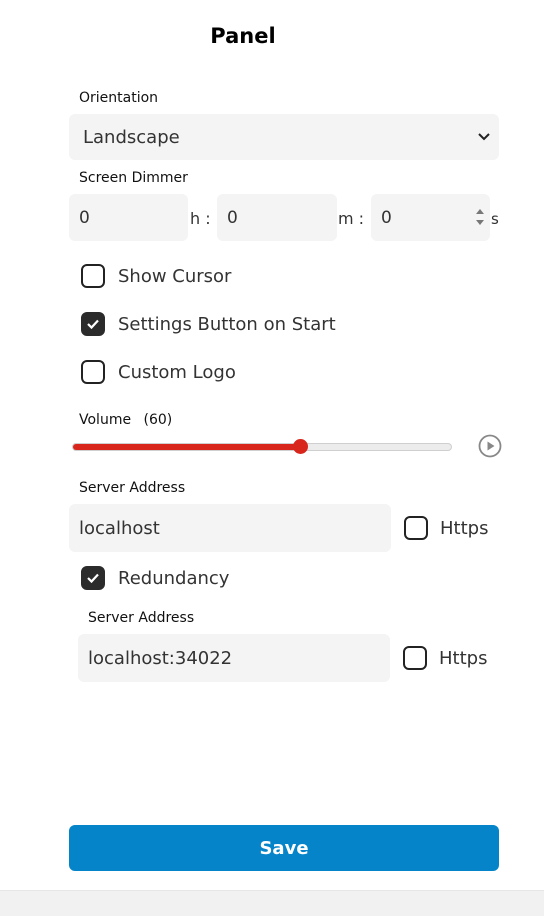 The height and width of the screenshot is (916, 544). What do you see at coordinates (463, 658) in the screenshot?
I see `redundant-https-label: Https` at bounding box center [463, 658].